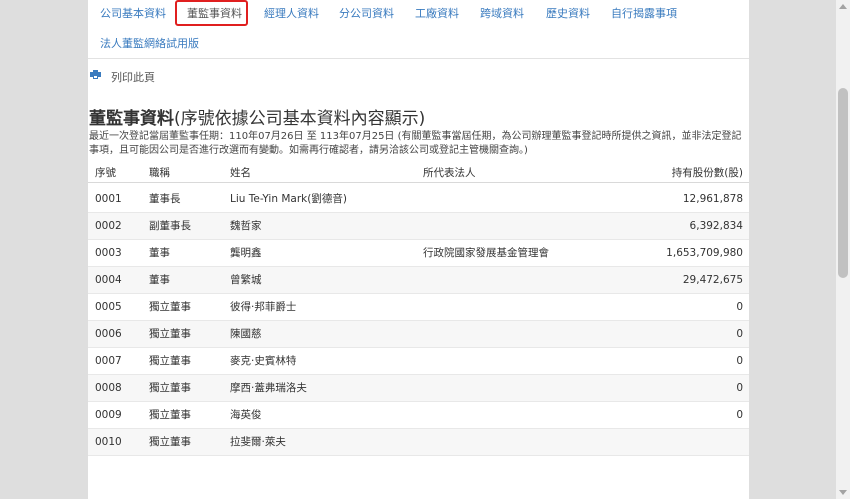 The image size is (850, 499). Describe the element at coordinates (418, 173) in the screenshot. I see `table-header: 序號 職稱 姓名 所代表法人 持有股份數(股)` at that location.